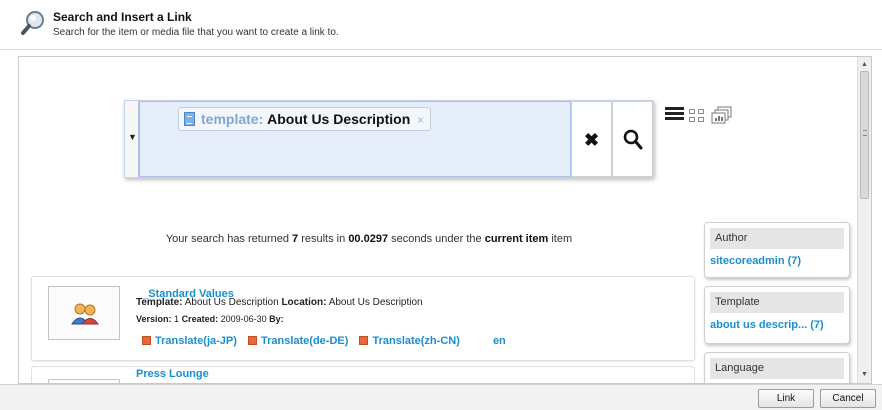  Describe the element at coordinates (864, 65) in the screenshot. I see `scroll-up-icon: ▲` at that location.